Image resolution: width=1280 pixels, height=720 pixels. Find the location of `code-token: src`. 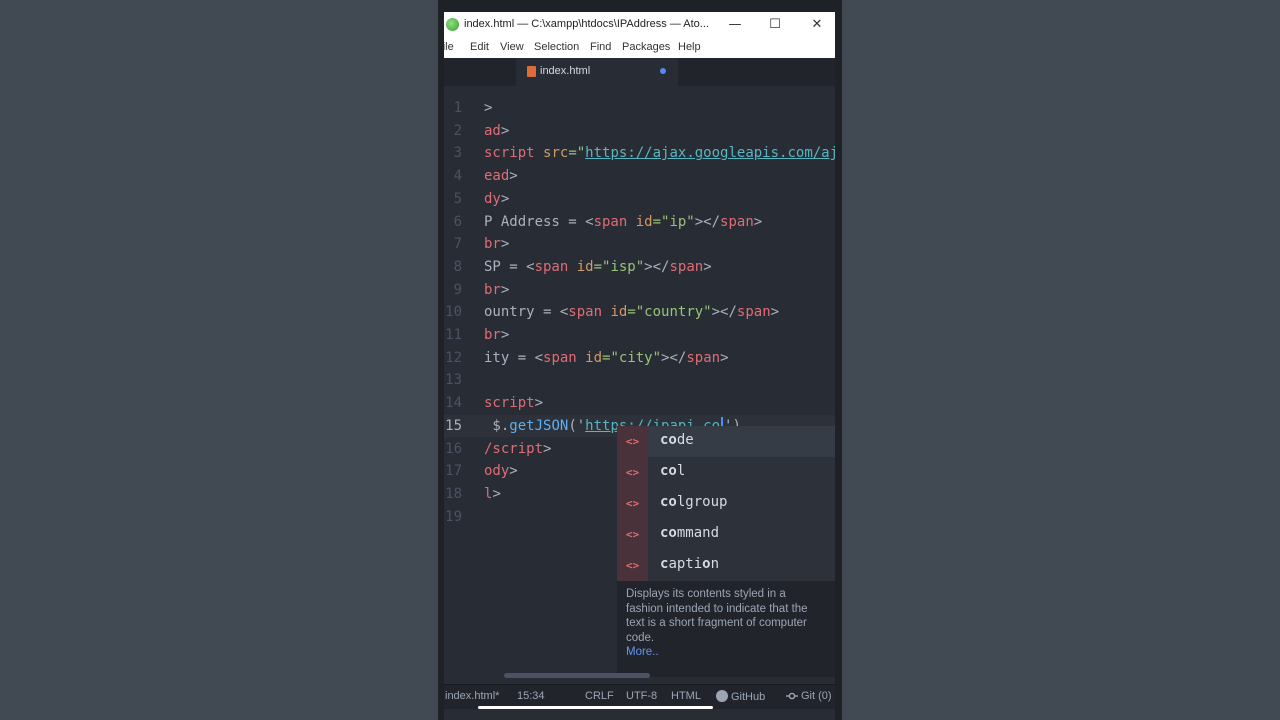

code-token: src is located at coordinates (556, 153).